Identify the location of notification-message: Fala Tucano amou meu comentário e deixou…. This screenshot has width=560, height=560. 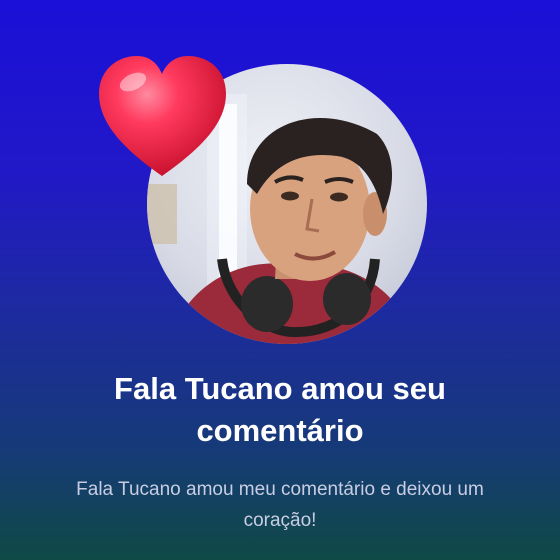
(280, 505).